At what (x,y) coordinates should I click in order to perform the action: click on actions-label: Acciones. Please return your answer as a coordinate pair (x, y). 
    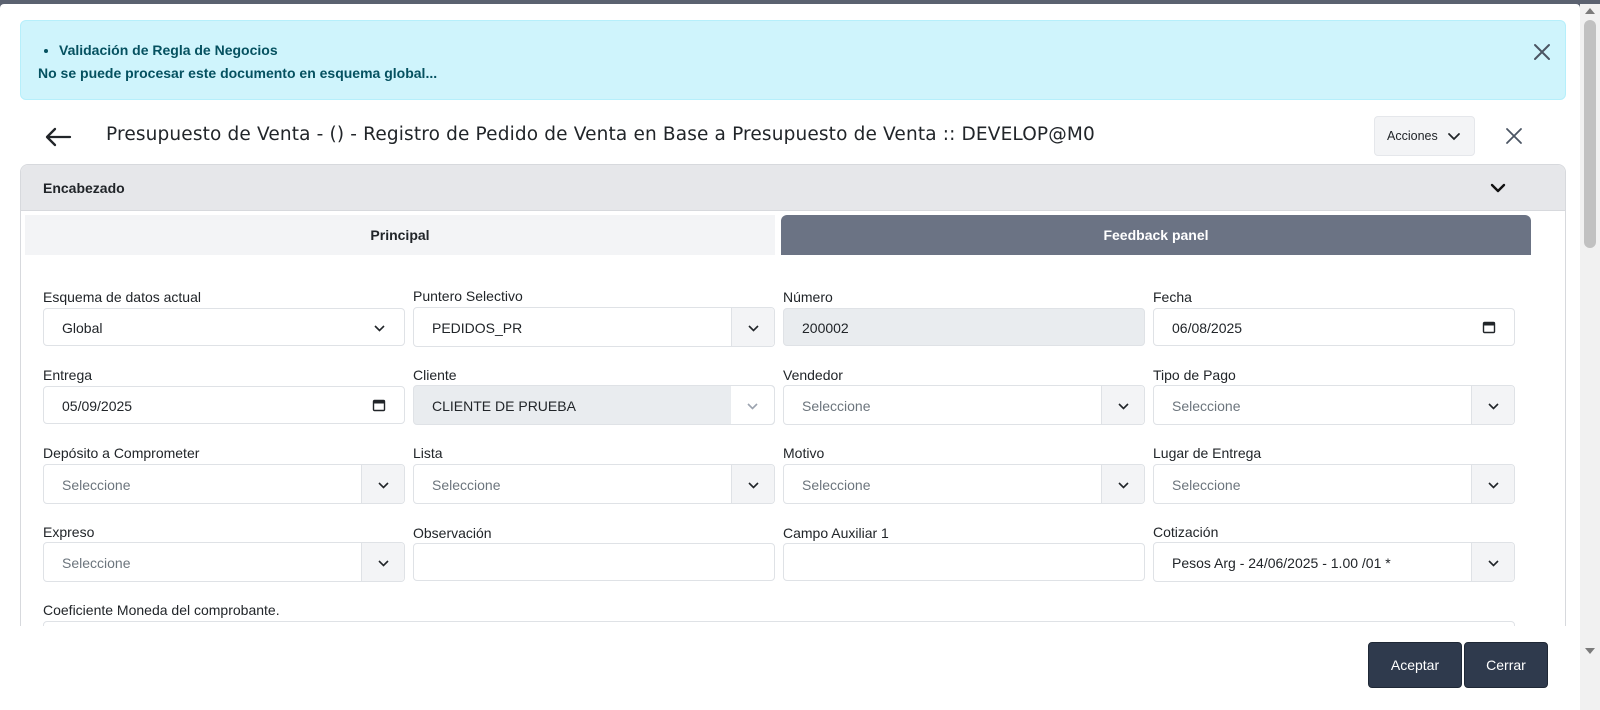
    Looking at the image, I should click on (1412, 136).